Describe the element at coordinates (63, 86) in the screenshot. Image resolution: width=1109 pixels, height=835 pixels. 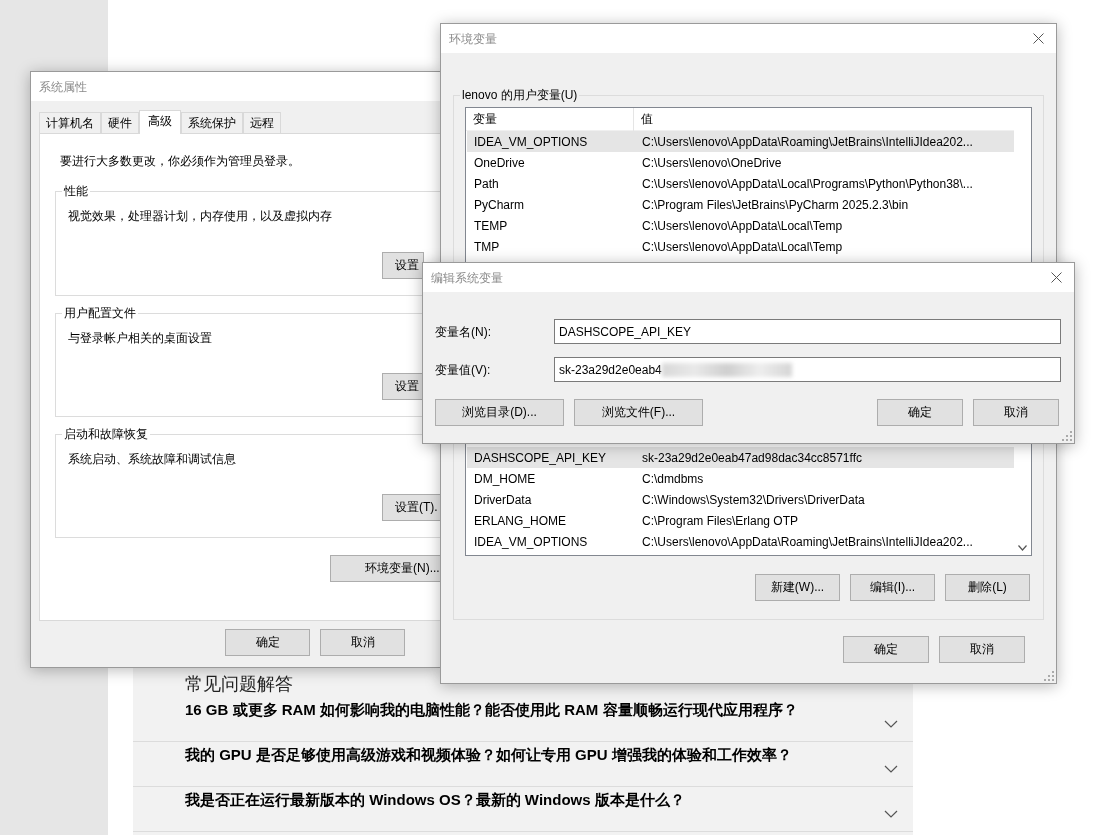
I see `window-title: 系统属性` at that location.